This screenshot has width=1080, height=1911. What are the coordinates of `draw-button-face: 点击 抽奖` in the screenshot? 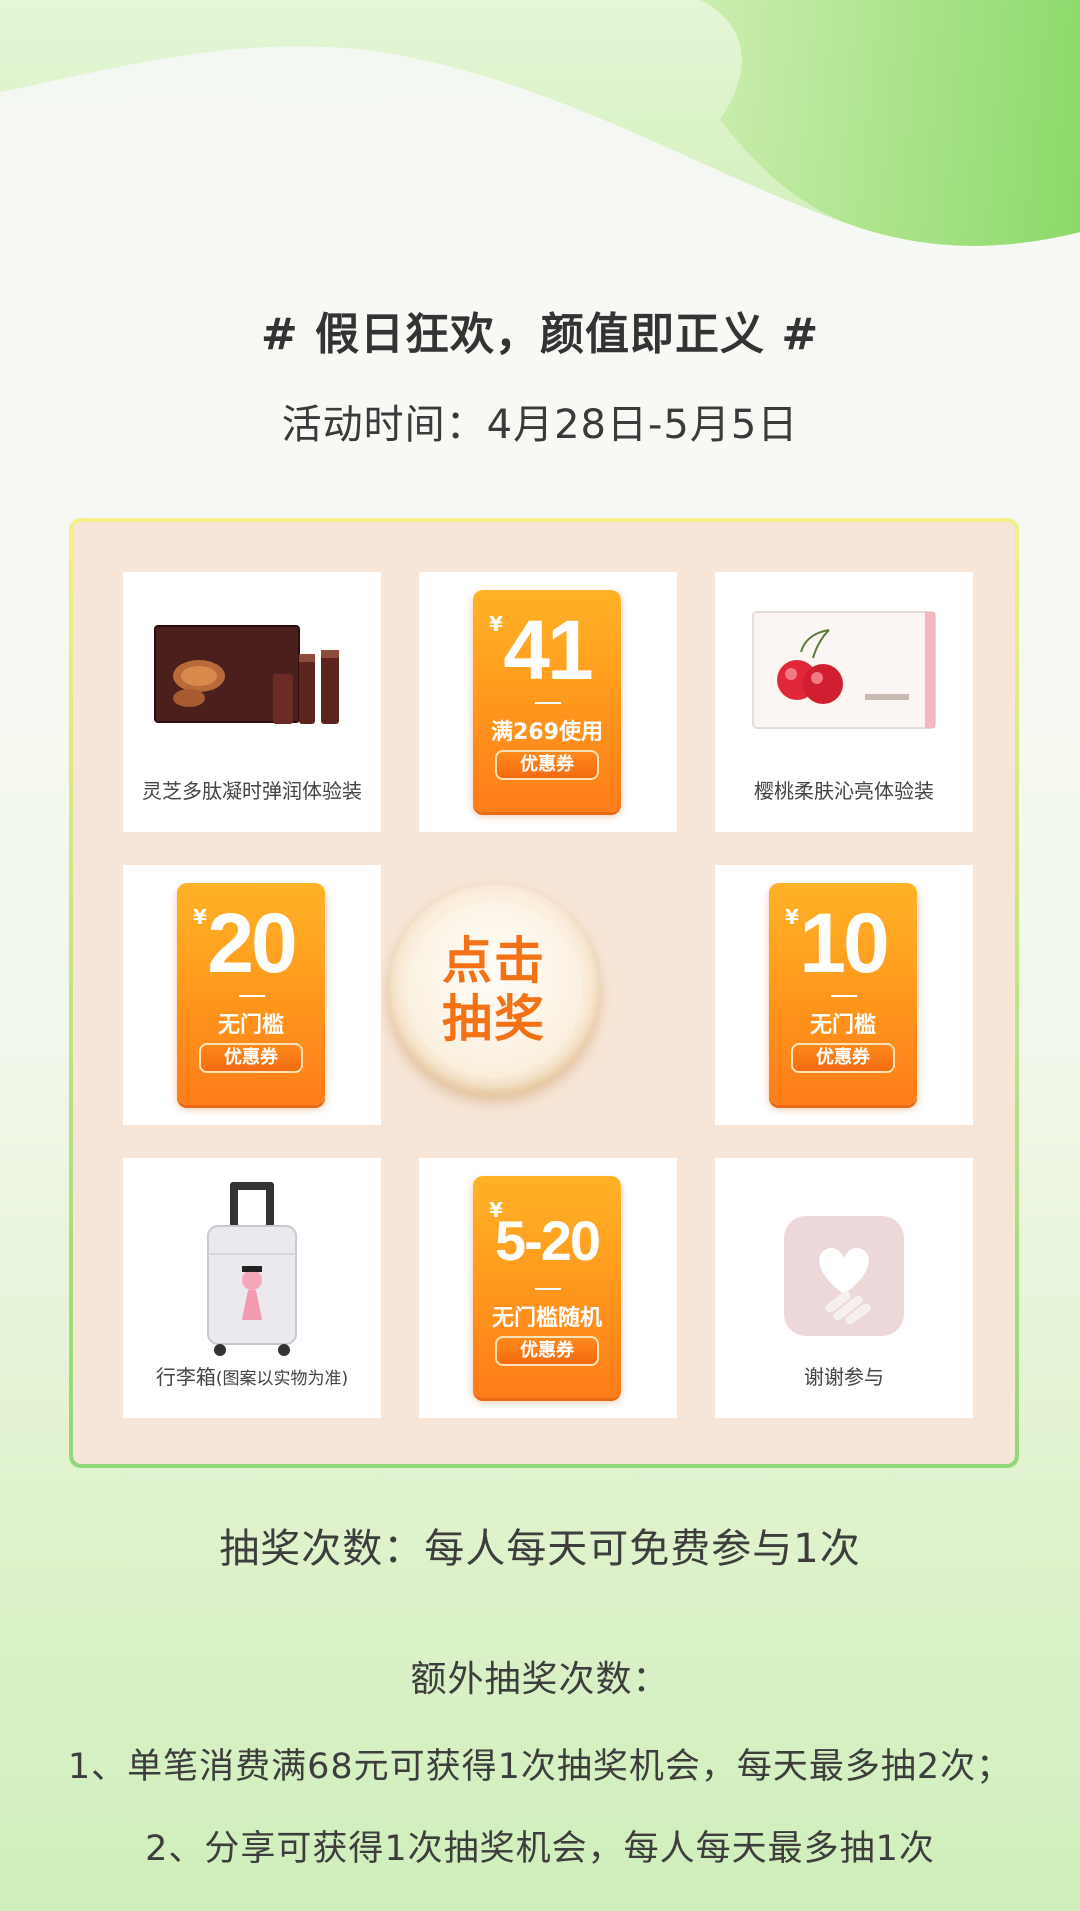 It's located at (494, 990).